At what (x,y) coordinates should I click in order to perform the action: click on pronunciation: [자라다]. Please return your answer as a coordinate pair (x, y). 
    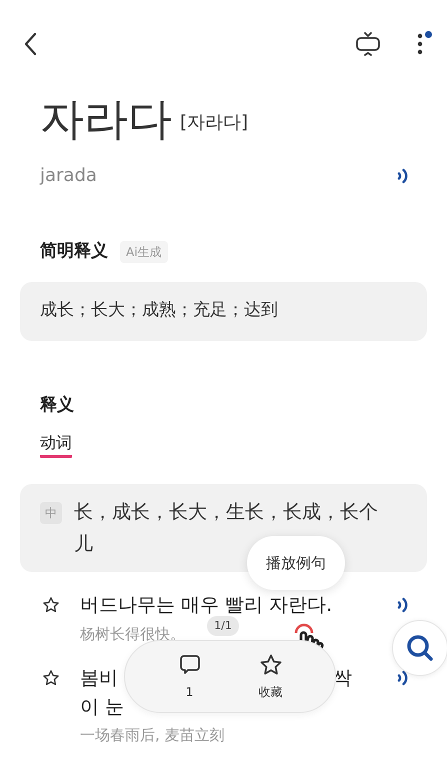
    Looking at the image, I should click on (214, 123).